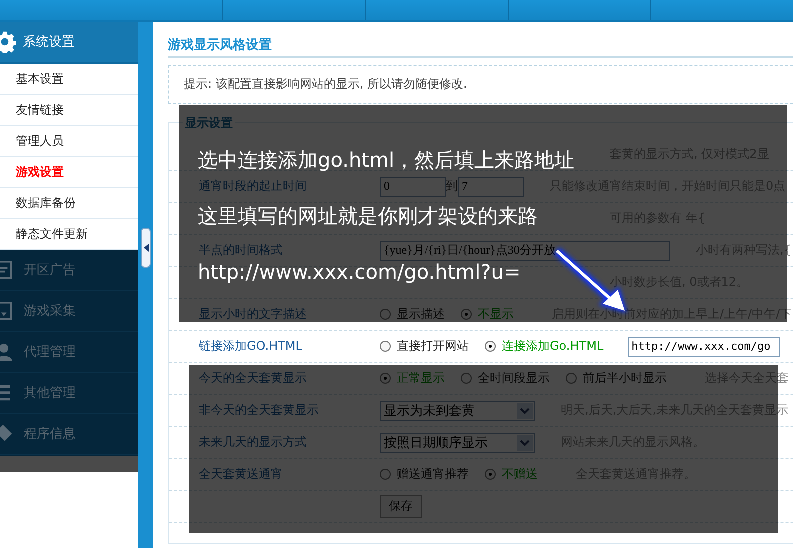  Describe the element at coordinates (253, 186) in the screenshot. I see `field-label: 通宵时段的起止时间` at that location.